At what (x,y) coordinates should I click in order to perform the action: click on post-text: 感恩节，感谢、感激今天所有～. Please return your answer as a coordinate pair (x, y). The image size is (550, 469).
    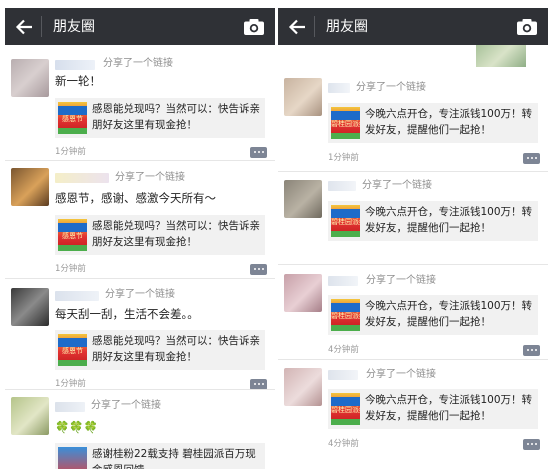
    Looking at the image, I should click on (135, 198).